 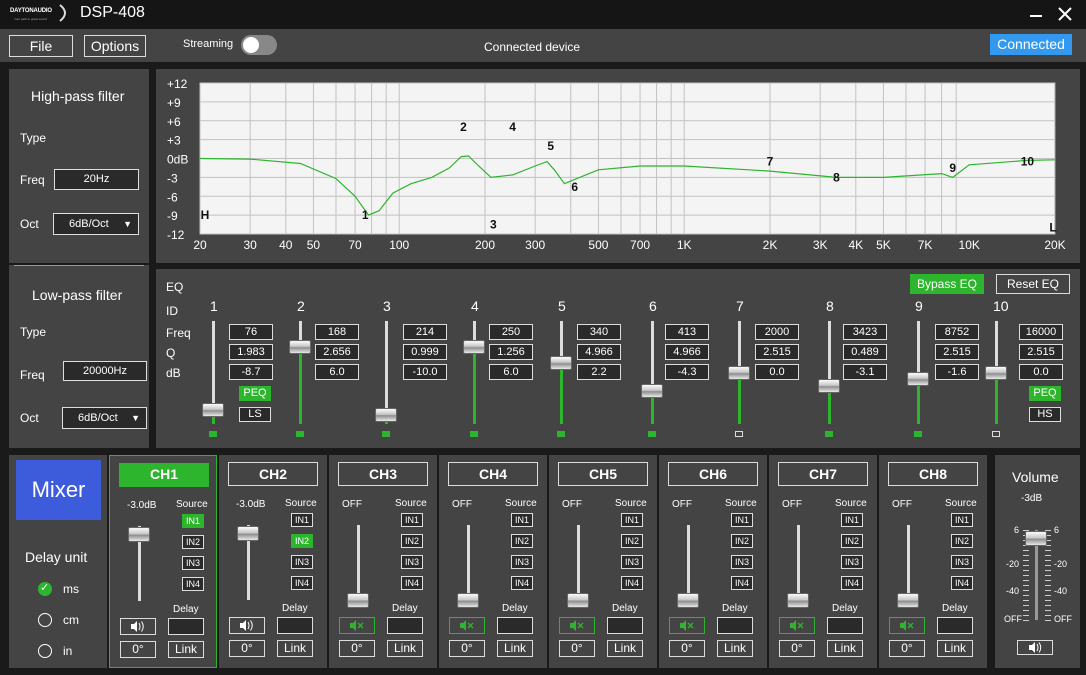 What do you see at coordinates (425, 332) in the screenshot?
I see `eq-band-freq-input: 214` at bounding box center [425, 332].